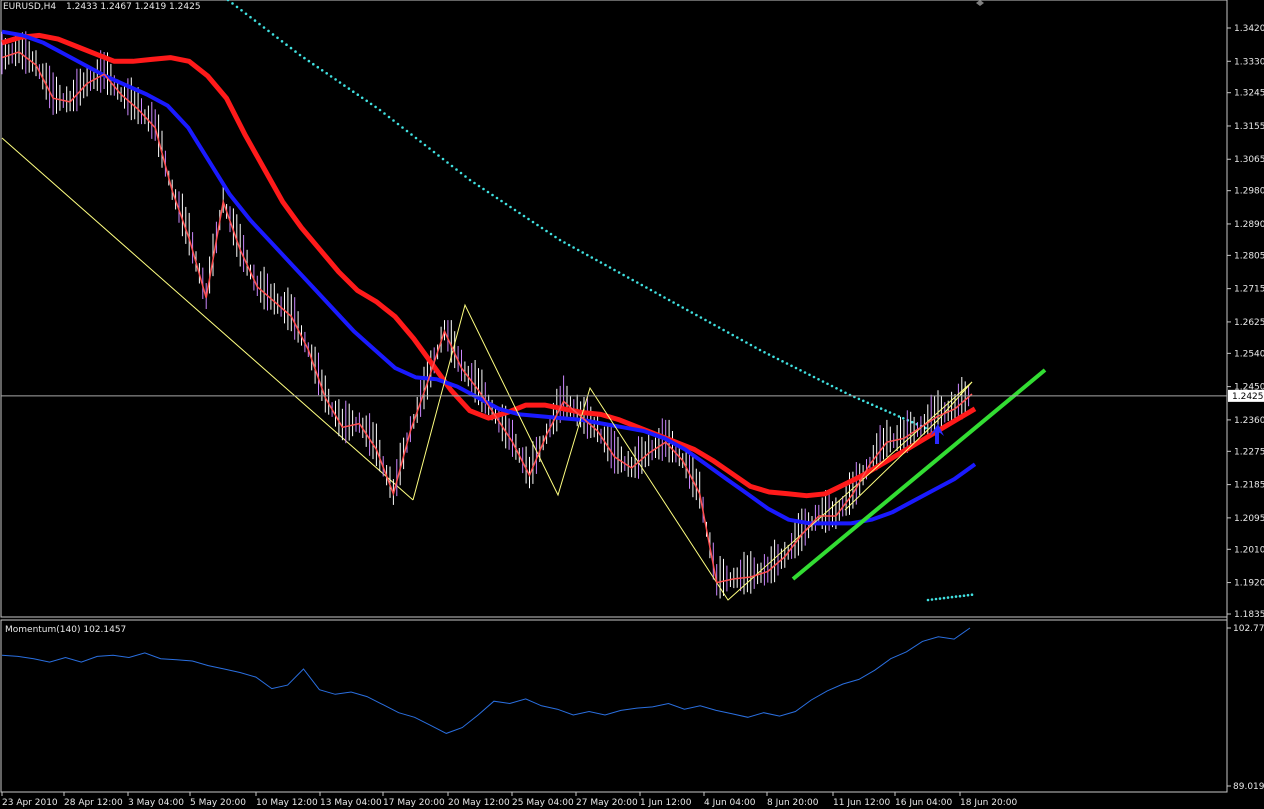 The width and height of the screenshot is (1264, 809). Describe the element at coordinates (666, 803) in the screenshot. I see `time-axis-label: 1 Jun 12:00` at that location.